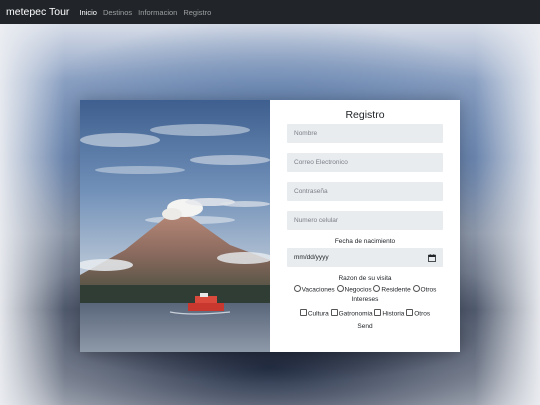  What do you see at coordinates (365, 162) in the screenshot?
I see `email-input: Correo Electronico` at bounding box center [365, 162].